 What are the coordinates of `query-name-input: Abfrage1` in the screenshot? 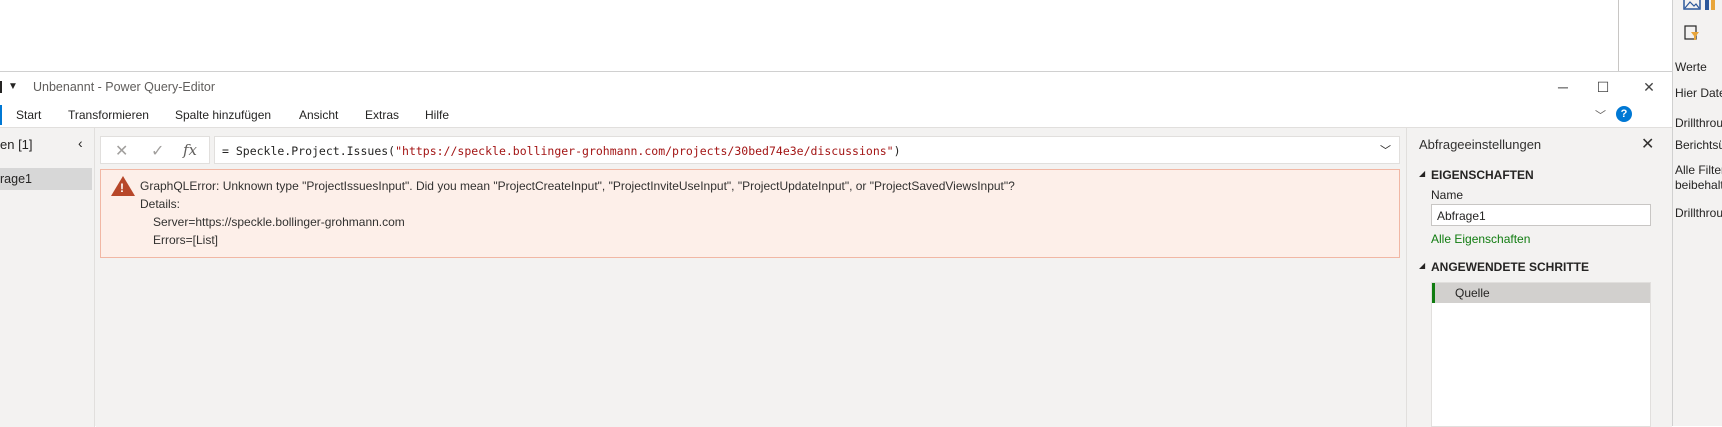 It's located at (1541, 215).